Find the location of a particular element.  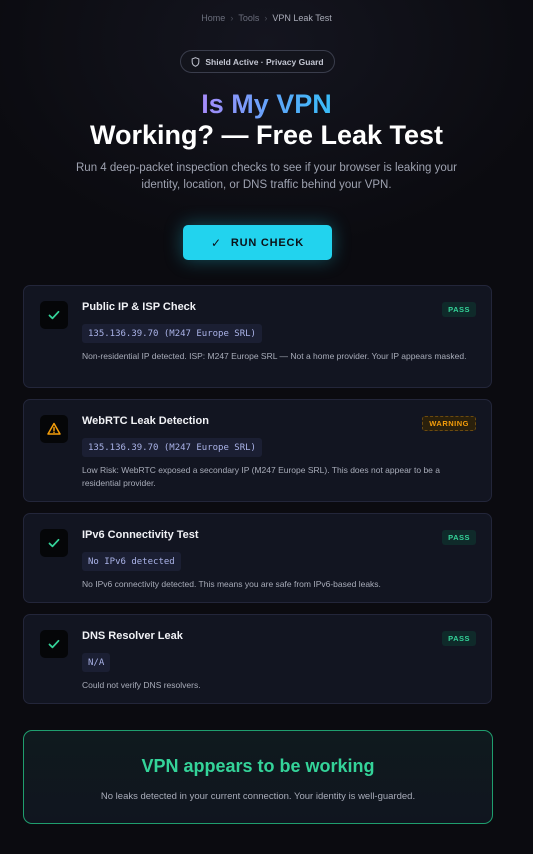

page-title-line2: Working? — Free Leak Test is located at coordinates (266, 135).